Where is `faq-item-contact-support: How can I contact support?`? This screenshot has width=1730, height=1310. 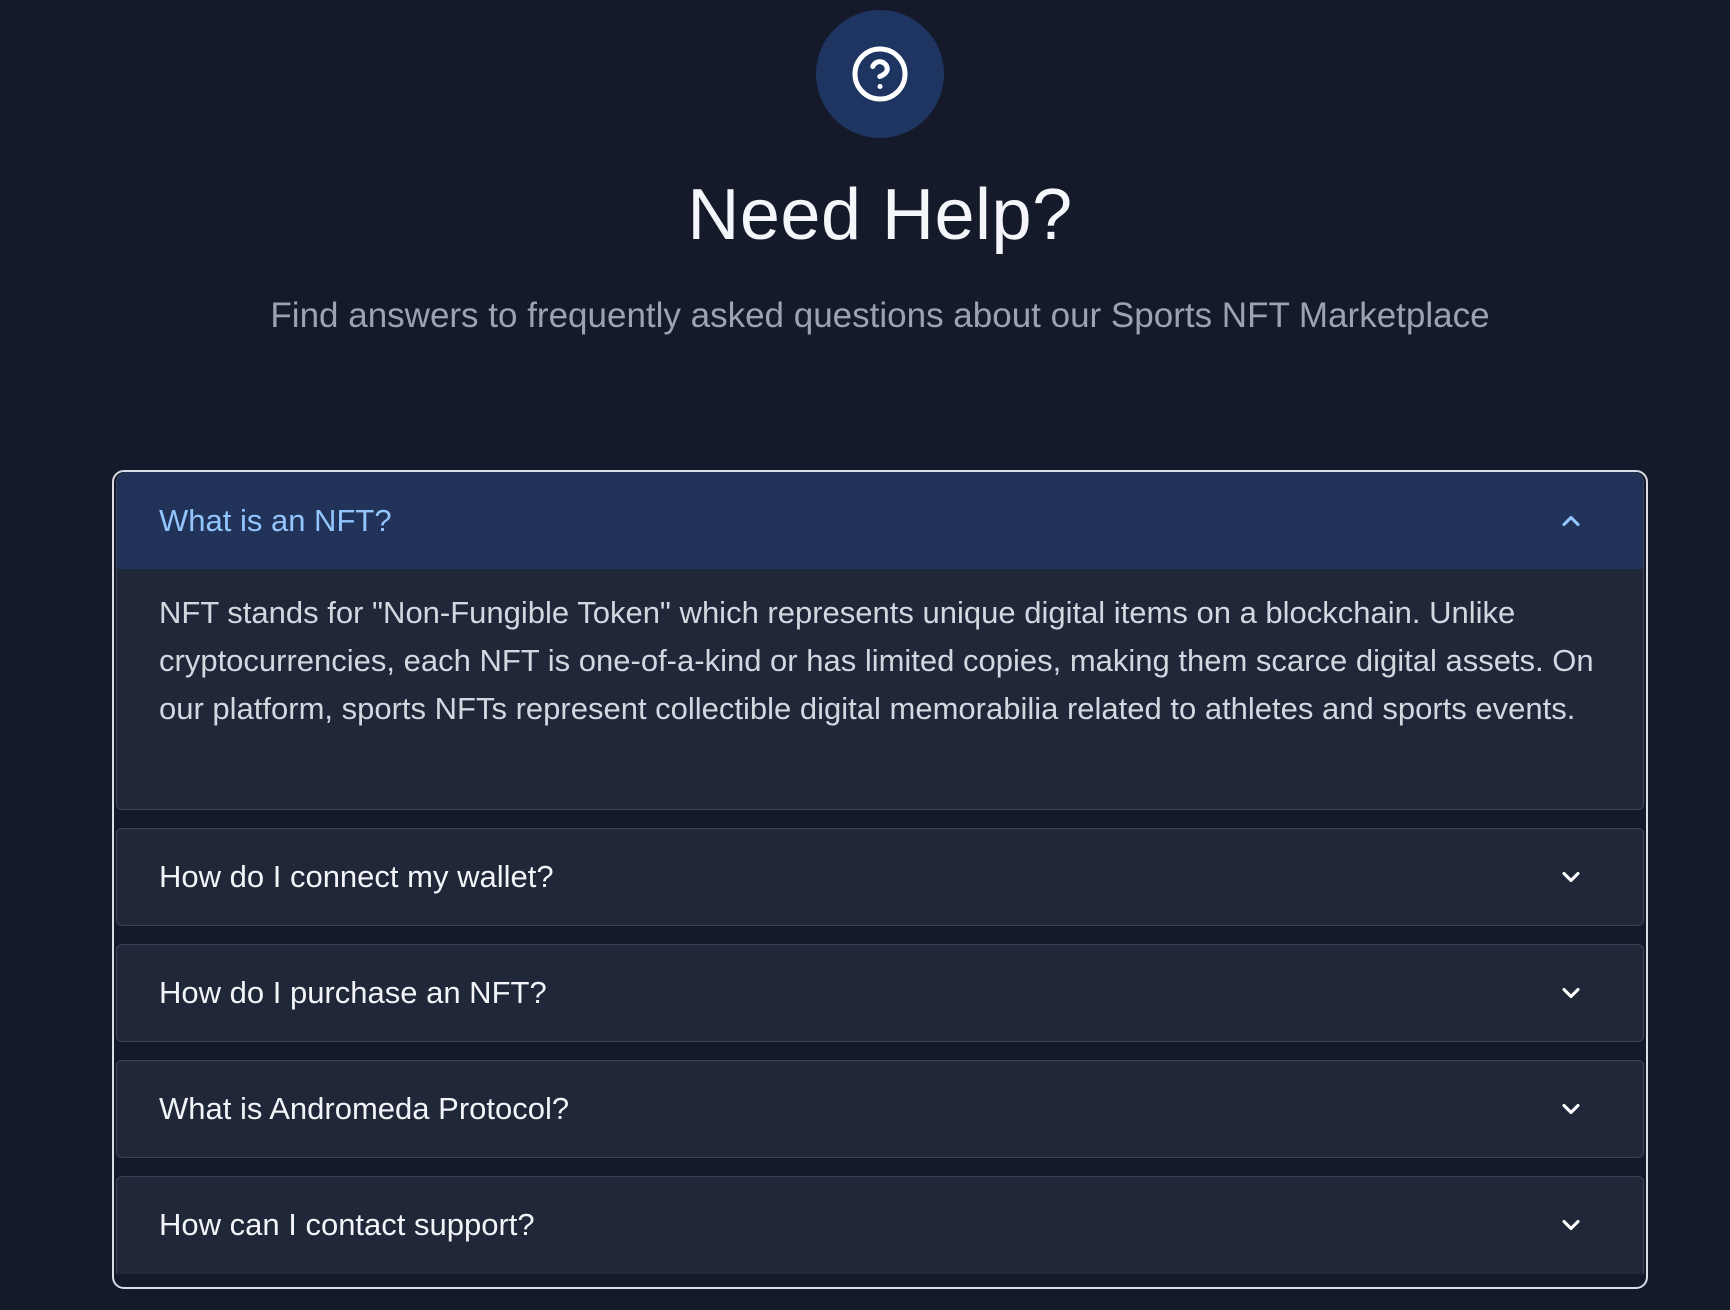 faq-item-contact-support: How can I contact support? is located at coordinates (880, 1225).